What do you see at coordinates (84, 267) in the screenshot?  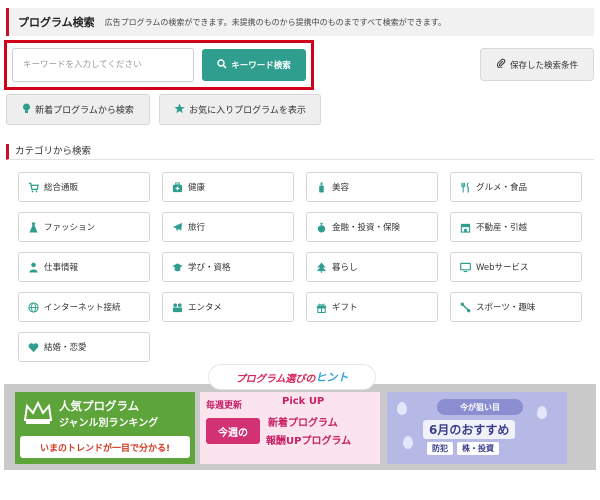 I see `category-jobs: 仕事情報` at bounding box center [84, 267].